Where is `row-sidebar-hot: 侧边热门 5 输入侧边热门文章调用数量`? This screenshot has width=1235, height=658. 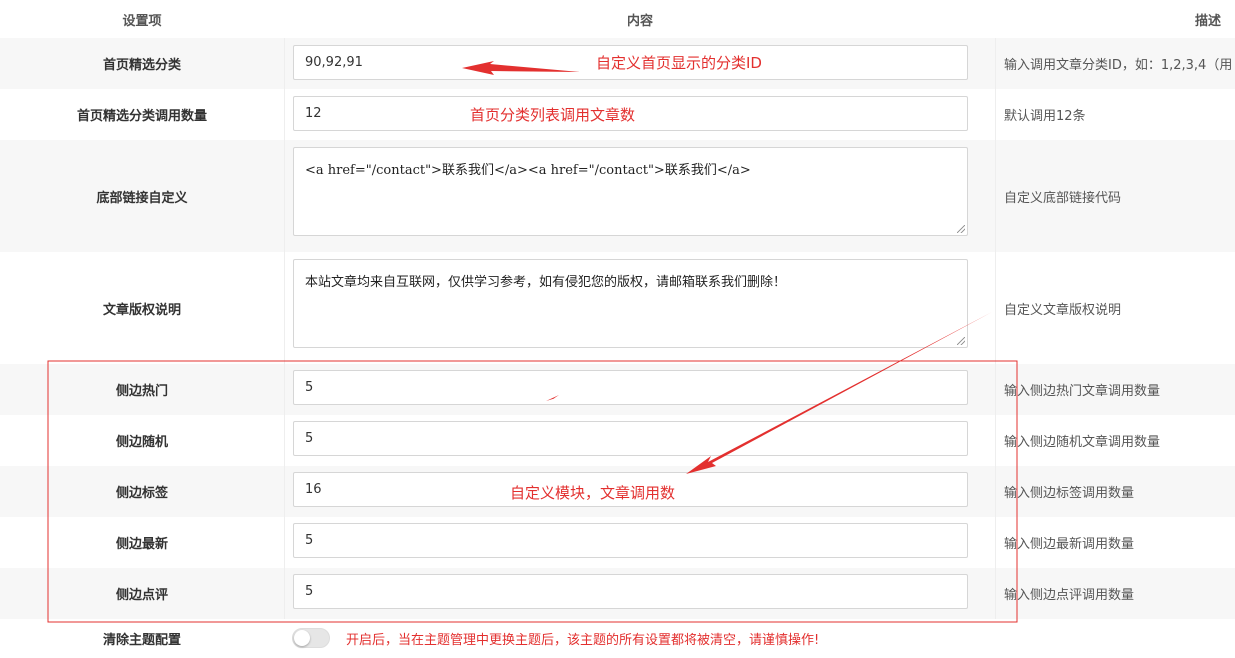 row-sidebar-hot: 侧边热门 5 输入侧边热门文章调用数量 is located at coordinates (617, 389).